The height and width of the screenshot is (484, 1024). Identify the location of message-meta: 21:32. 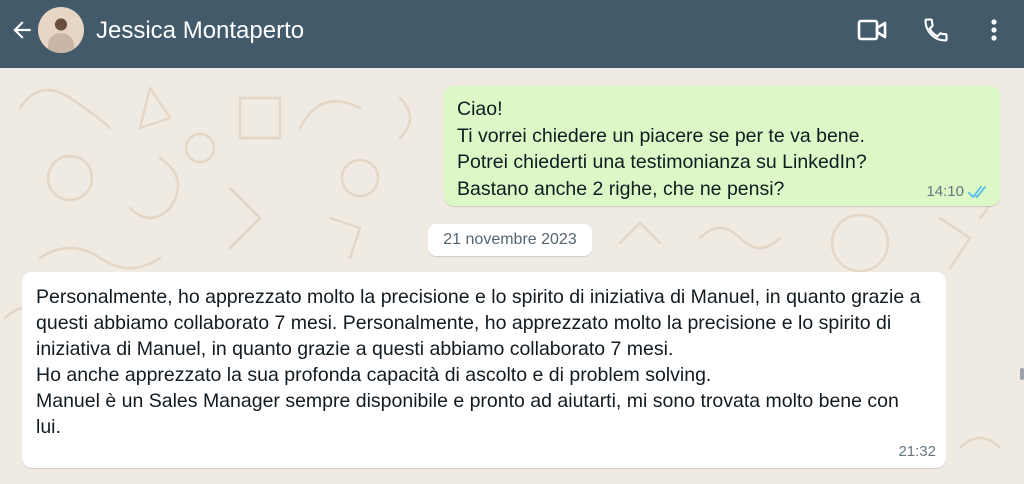
(917, 452).